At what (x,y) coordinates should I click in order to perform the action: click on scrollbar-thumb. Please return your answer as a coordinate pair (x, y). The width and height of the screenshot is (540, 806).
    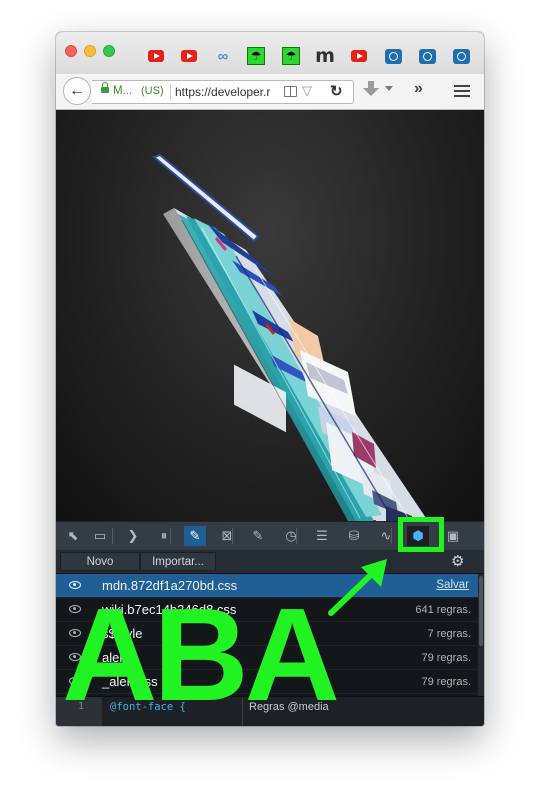
    Looking at the image, I should click on (481, 611).